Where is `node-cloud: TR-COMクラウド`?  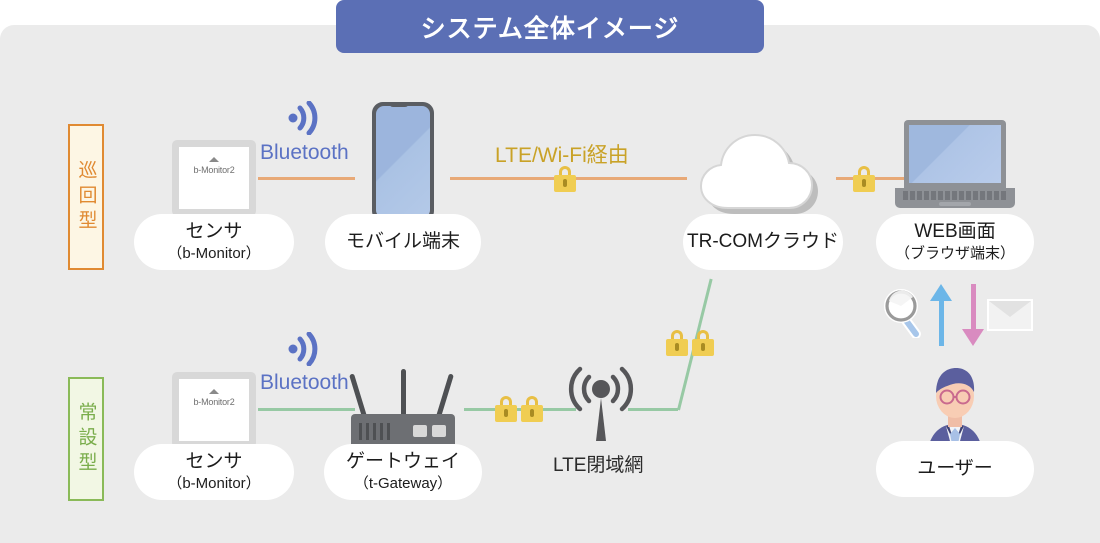 node-cloud: TR-COMクラウド is located at coordinates (763, 242).